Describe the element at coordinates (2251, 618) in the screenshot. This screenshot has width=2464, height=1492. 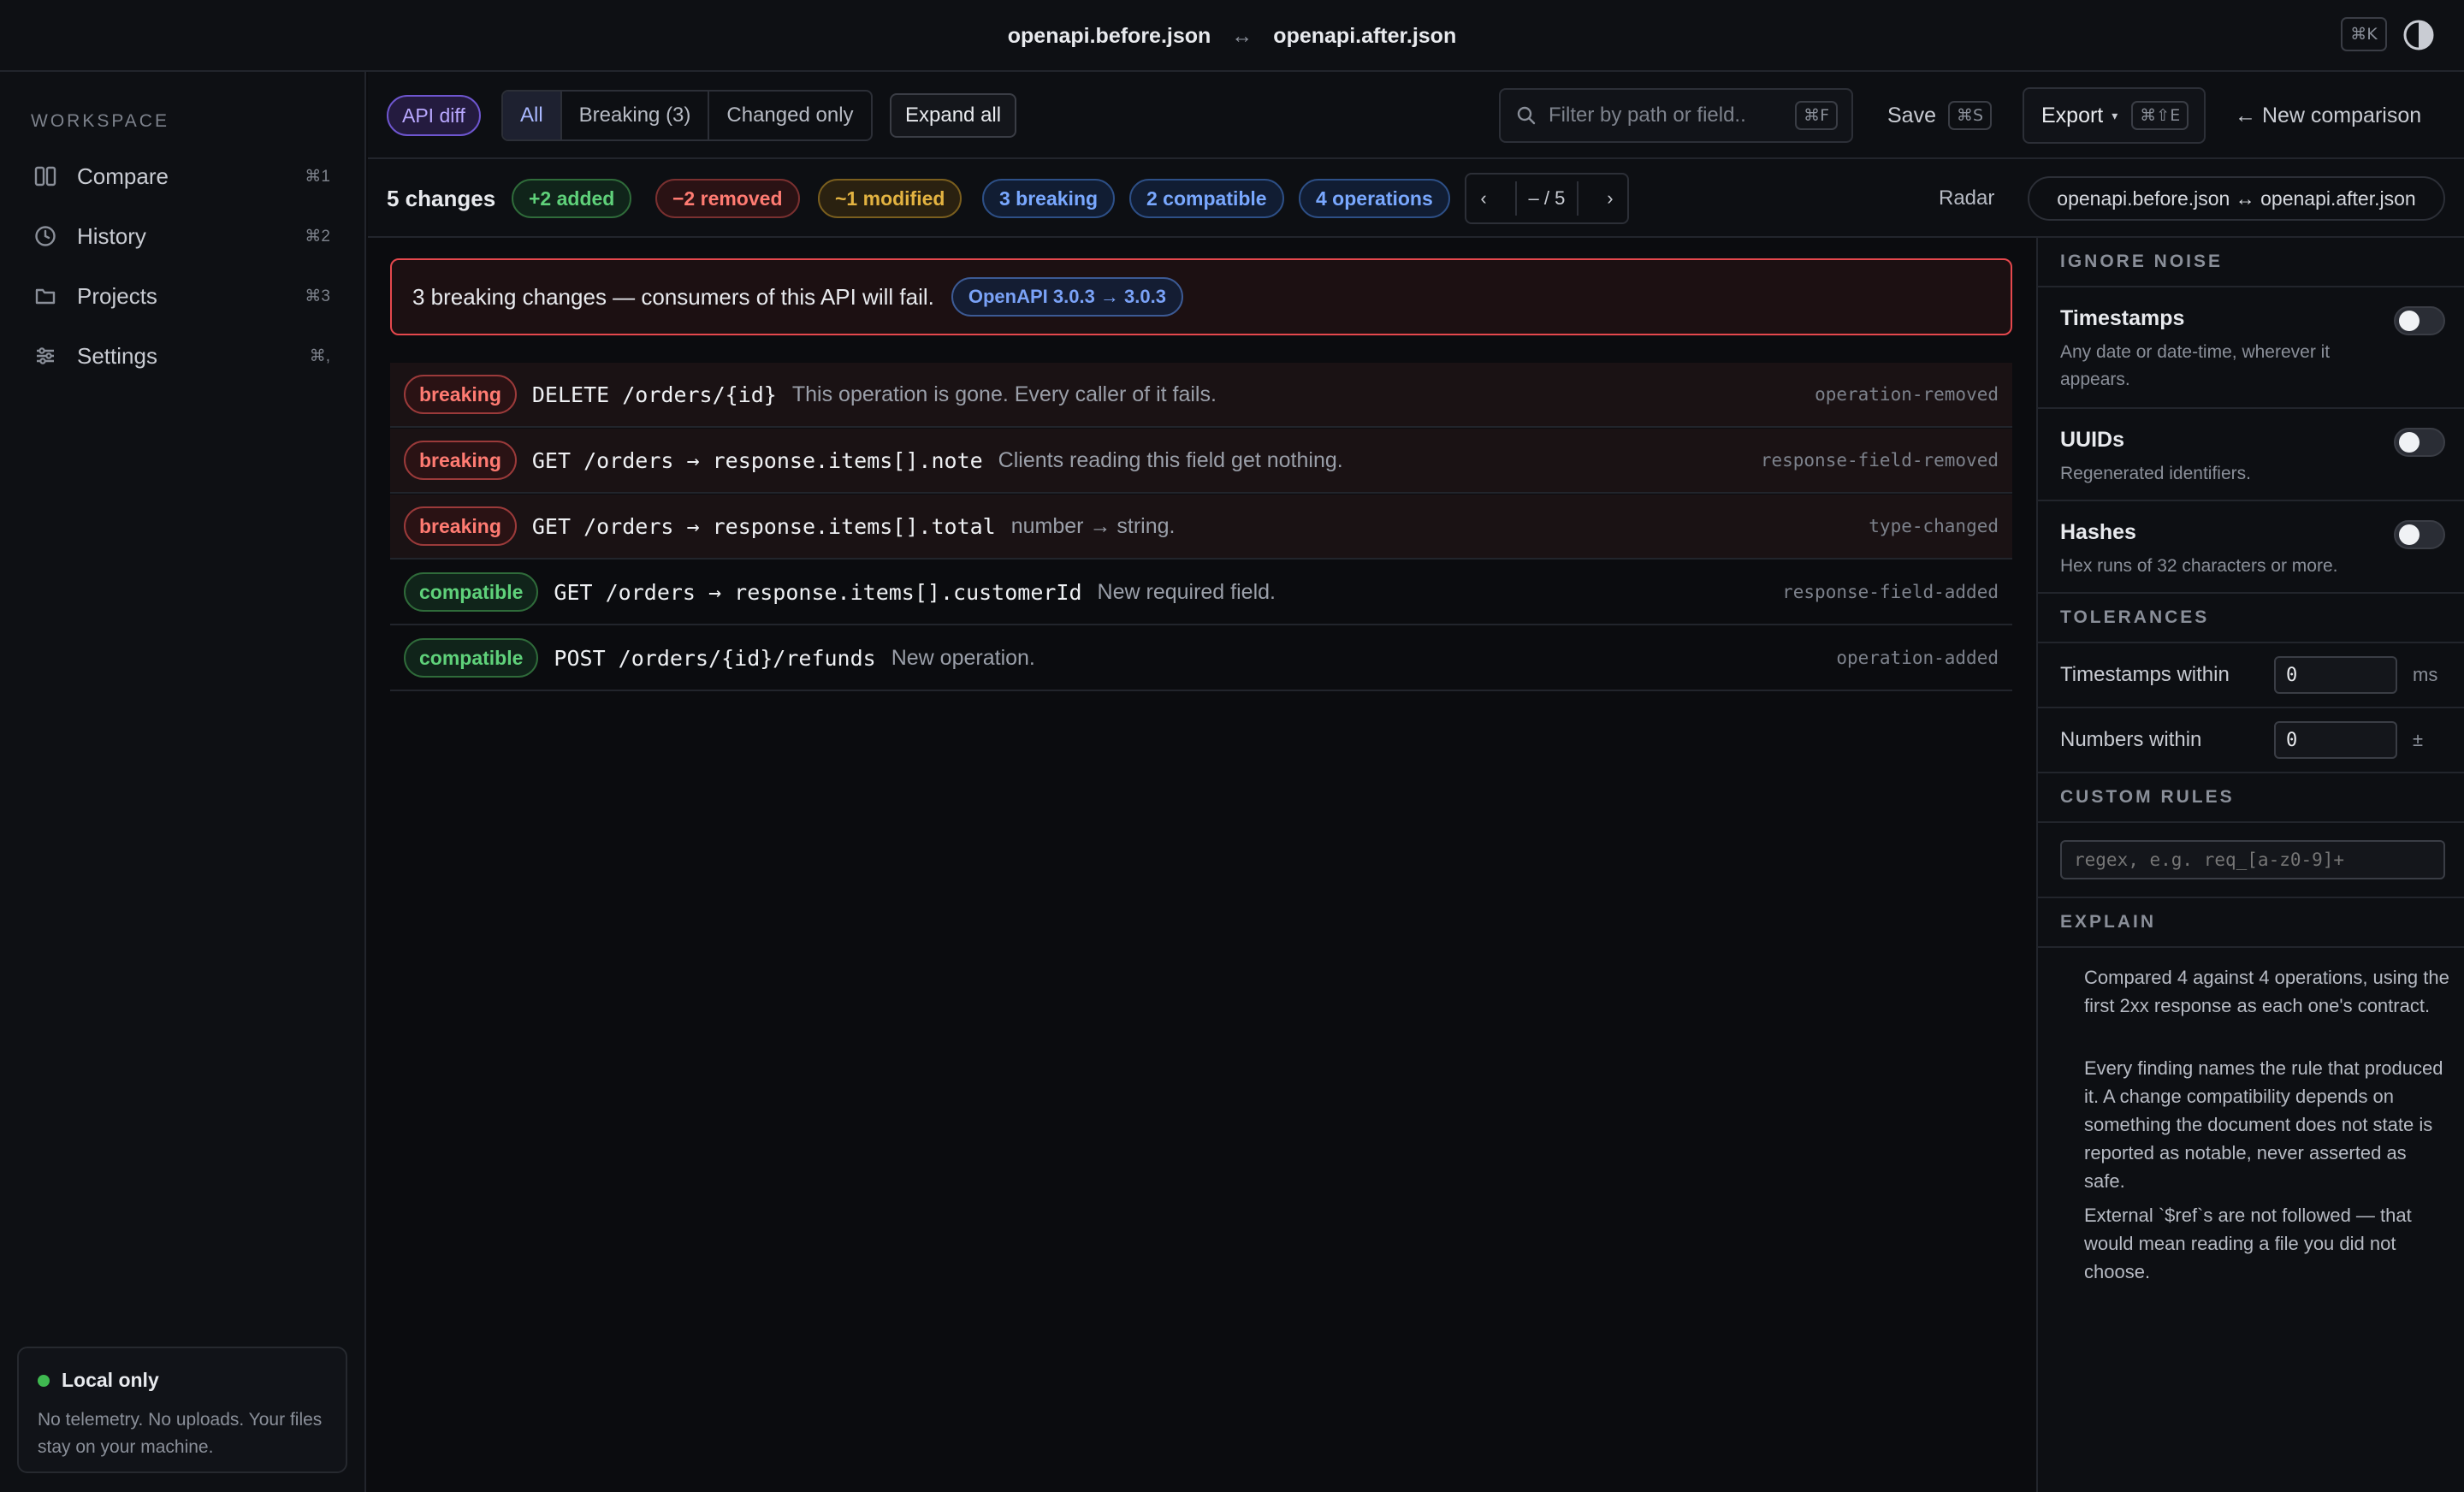
I see `tolerances-section: TOLERANCES` at that location.